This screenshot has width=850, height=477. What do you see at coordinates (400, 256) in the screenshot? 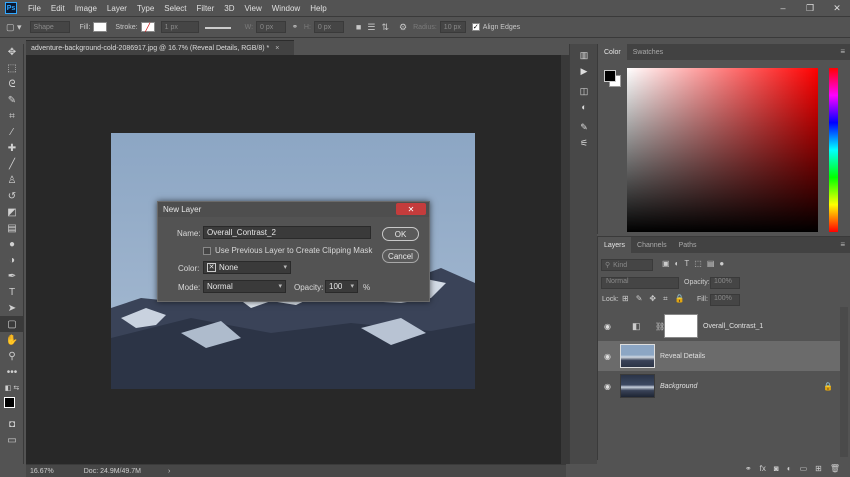
I see `cancel-button: Cancel` at bounding box center [400, 256].